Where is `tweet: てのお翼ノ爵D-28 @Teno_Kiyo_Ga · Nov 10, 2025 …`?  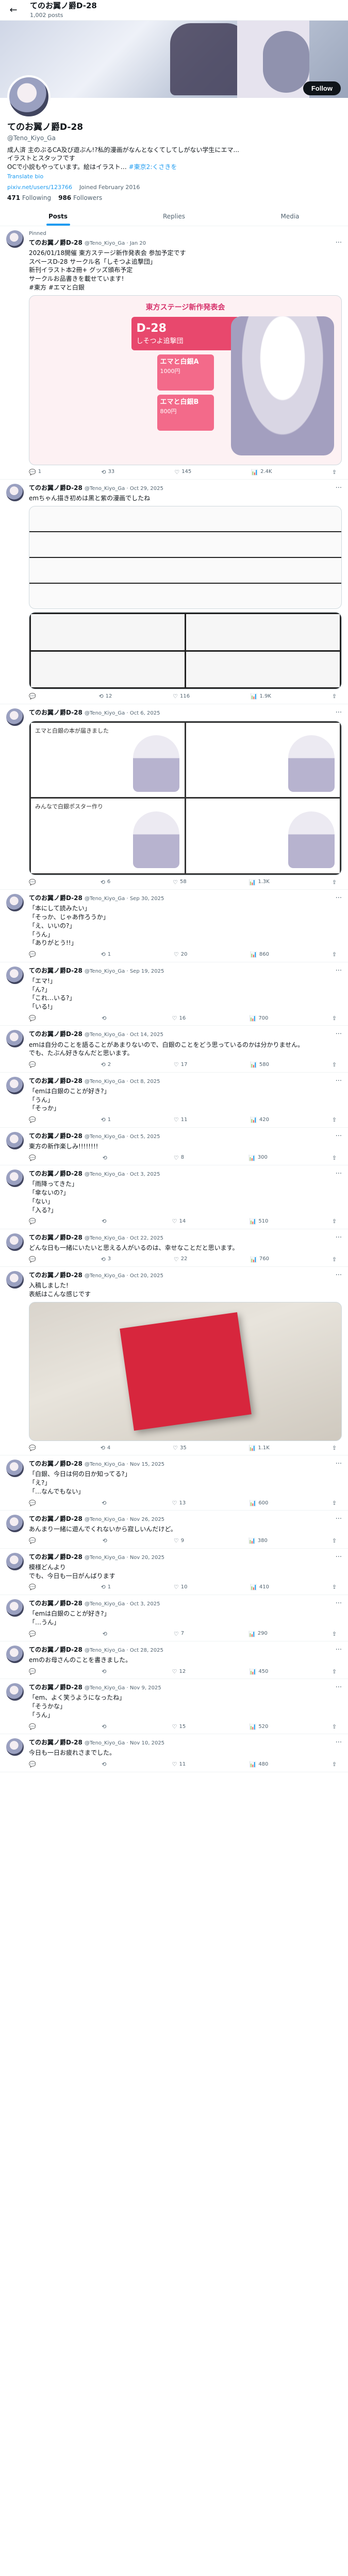
tweet: てのお翼ノ爵D-28 @Teno_Kiyo_Ga · Nov 10, 2025 … is located at coordinates (174, 1753).